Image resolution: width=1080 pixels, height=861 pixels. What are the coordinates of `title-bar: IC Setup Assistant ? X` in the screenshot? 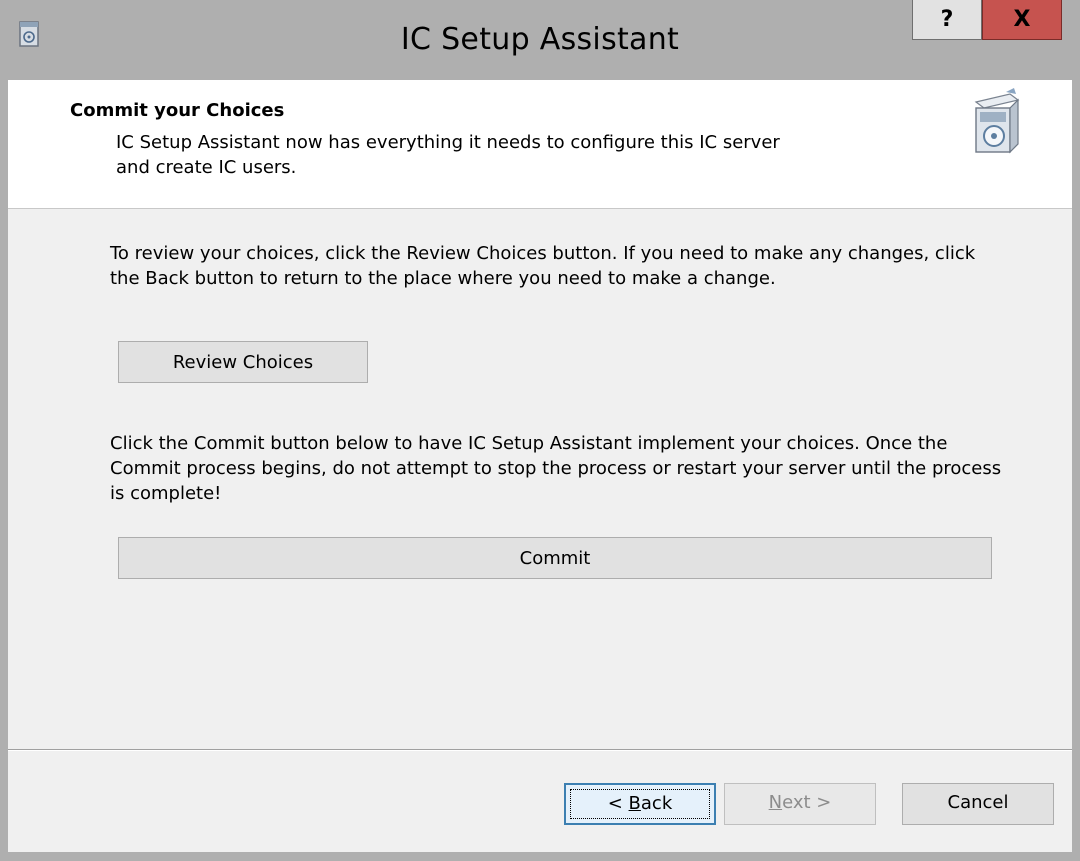 It's located at (540, 40).